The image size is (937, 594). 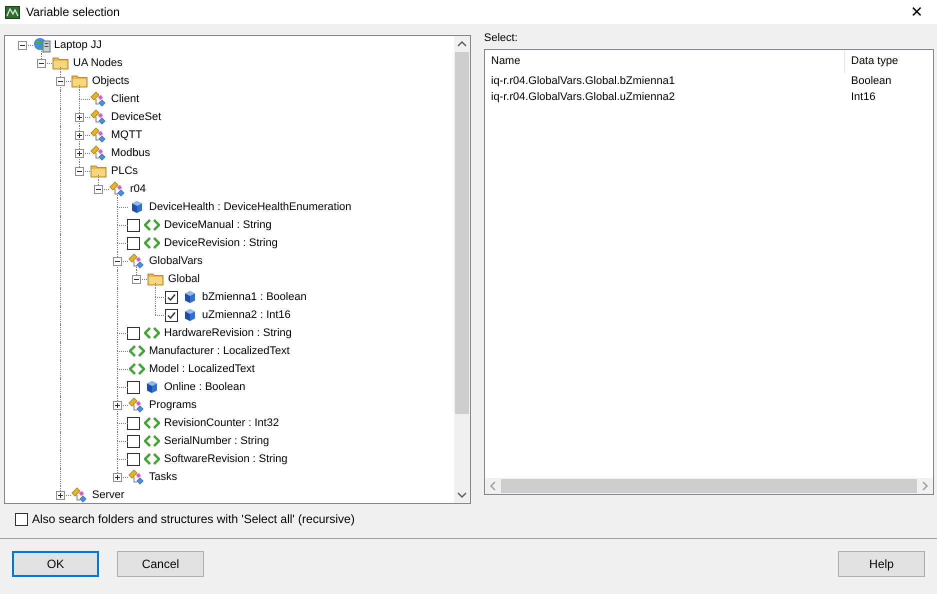 I want to click on window-title: Variable selection, so click(x=73, y=12).